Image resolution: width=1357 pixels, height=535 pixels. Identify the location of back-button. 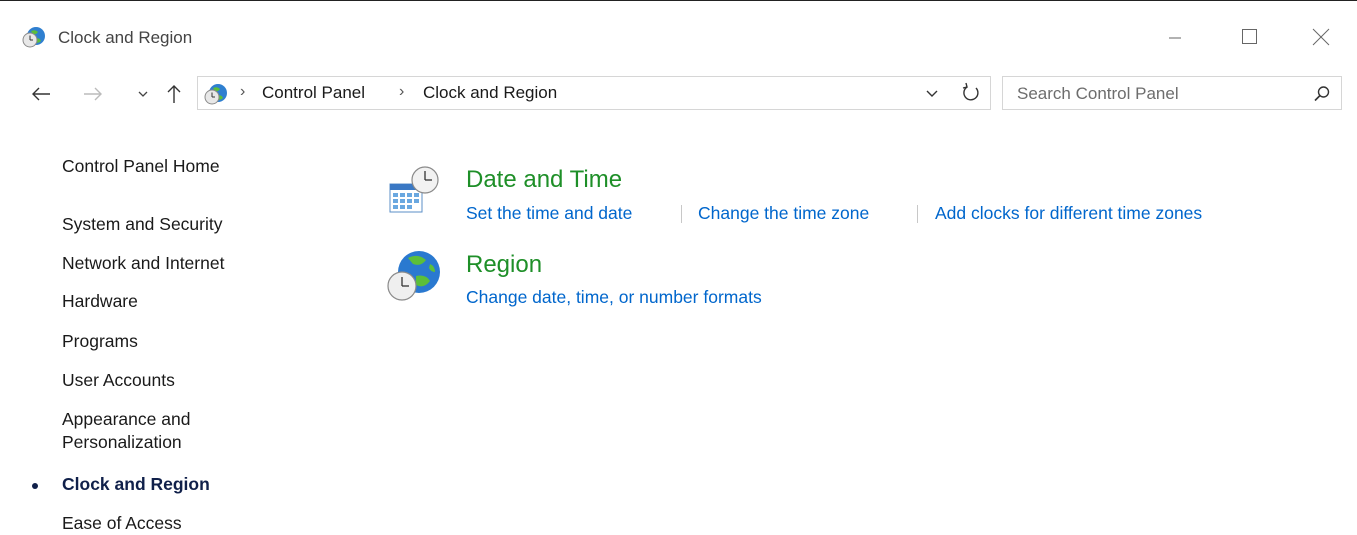
(41, 94).